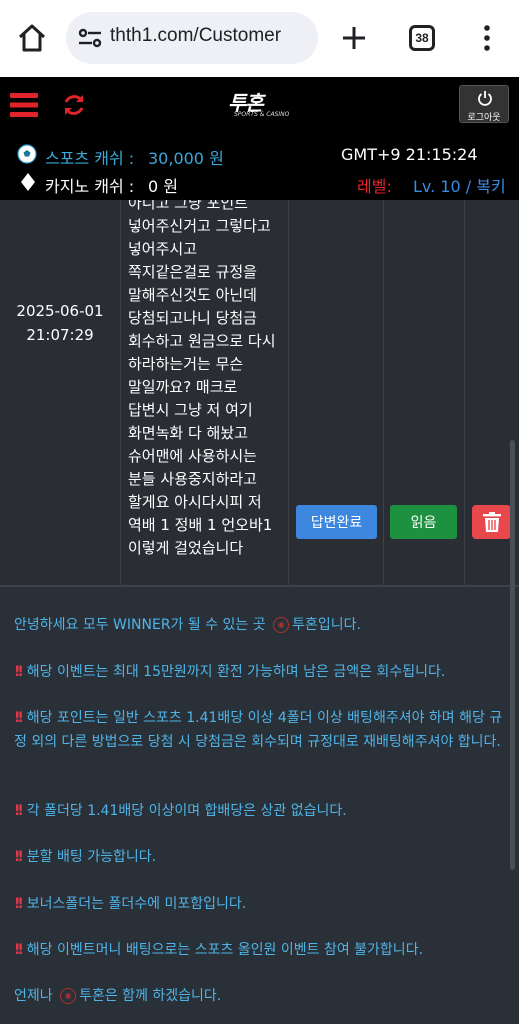  What do you see at coordinates (140, 625) in the screenshot?
I see `notice-line-1-a: 안녕하세요 모두 WINNER가 될 수 있는 곳` at bounding box center [140, 625].